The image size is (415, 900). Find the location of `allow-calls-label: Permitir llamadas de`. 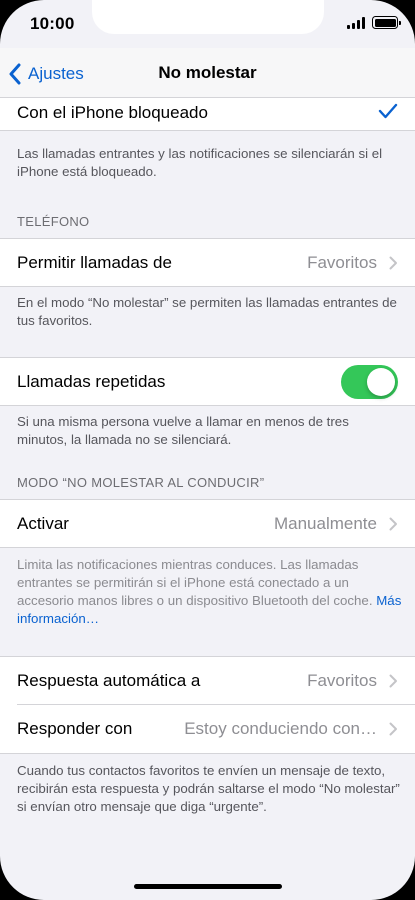

allow-calls-label: Permitir llamadas de is located at coordinates (94, 262).